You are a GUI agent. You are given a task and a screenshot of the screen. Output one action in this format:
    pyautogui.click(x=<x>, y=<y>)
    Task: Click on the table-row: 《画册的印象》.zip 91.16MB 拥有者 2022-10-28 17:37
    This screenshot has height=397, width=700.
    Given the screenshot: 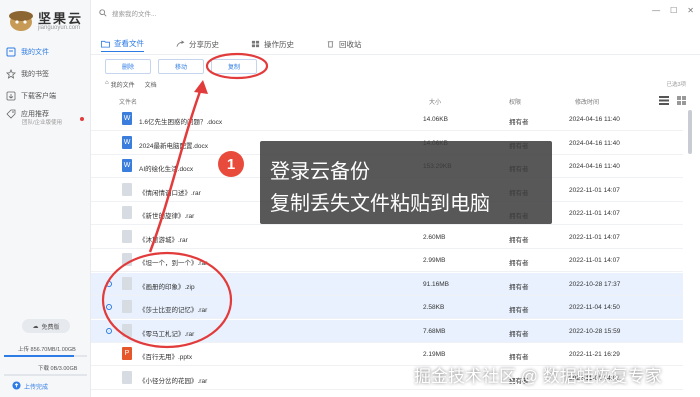 What is the action you would take?
    pyautogui.click(x=387, y=284)
    